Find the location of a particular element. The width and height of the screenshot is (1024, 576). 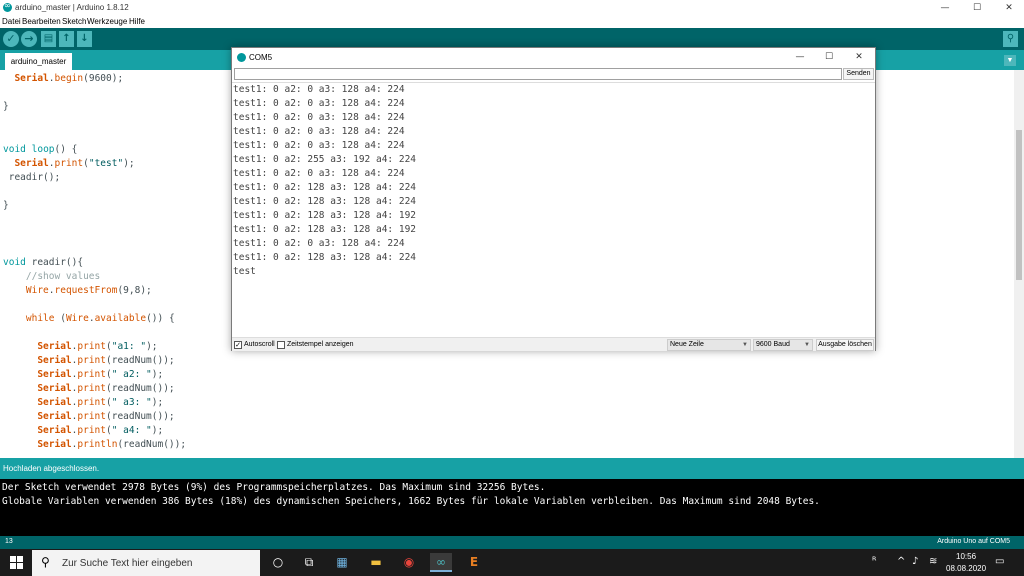

send-button: Senden is located at coordinates (858, 74).